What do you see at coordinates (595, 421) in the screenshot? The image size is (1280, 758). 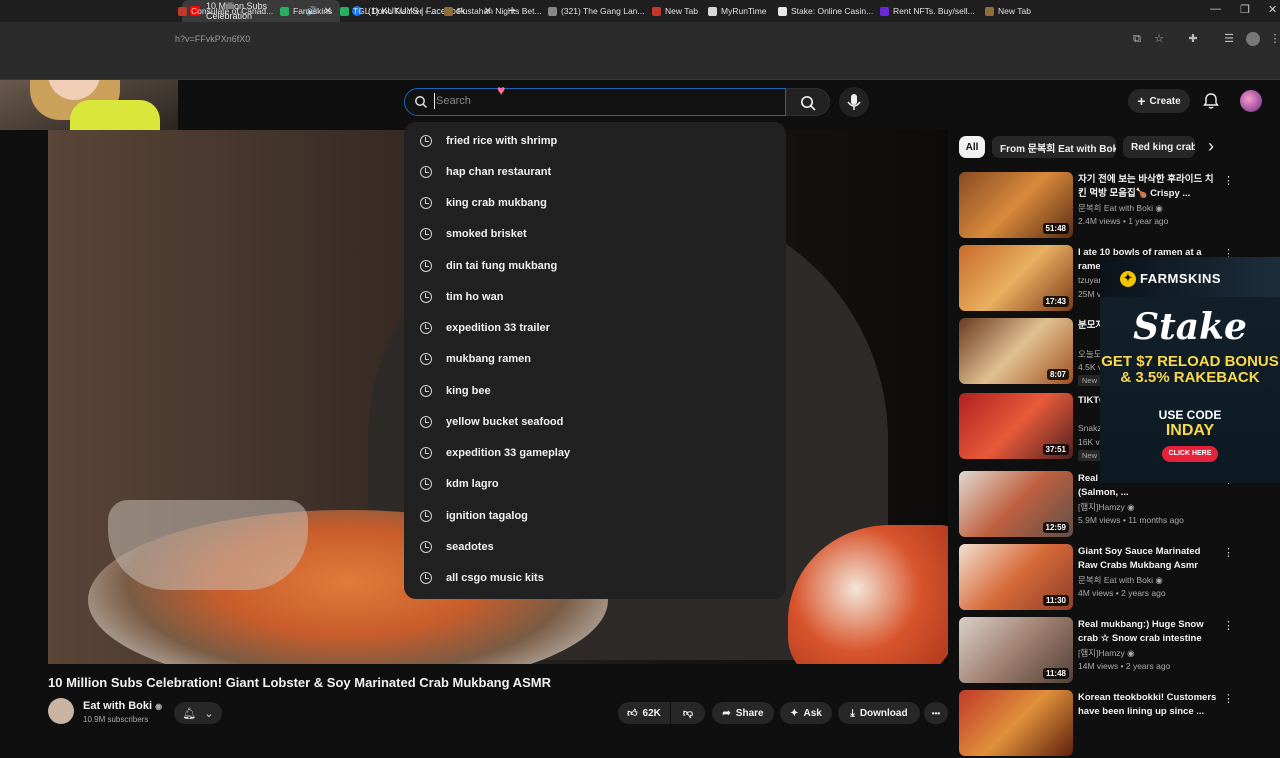 I see `search-suggestion: yellow bucket seafood` at bounding box center [595, 421].